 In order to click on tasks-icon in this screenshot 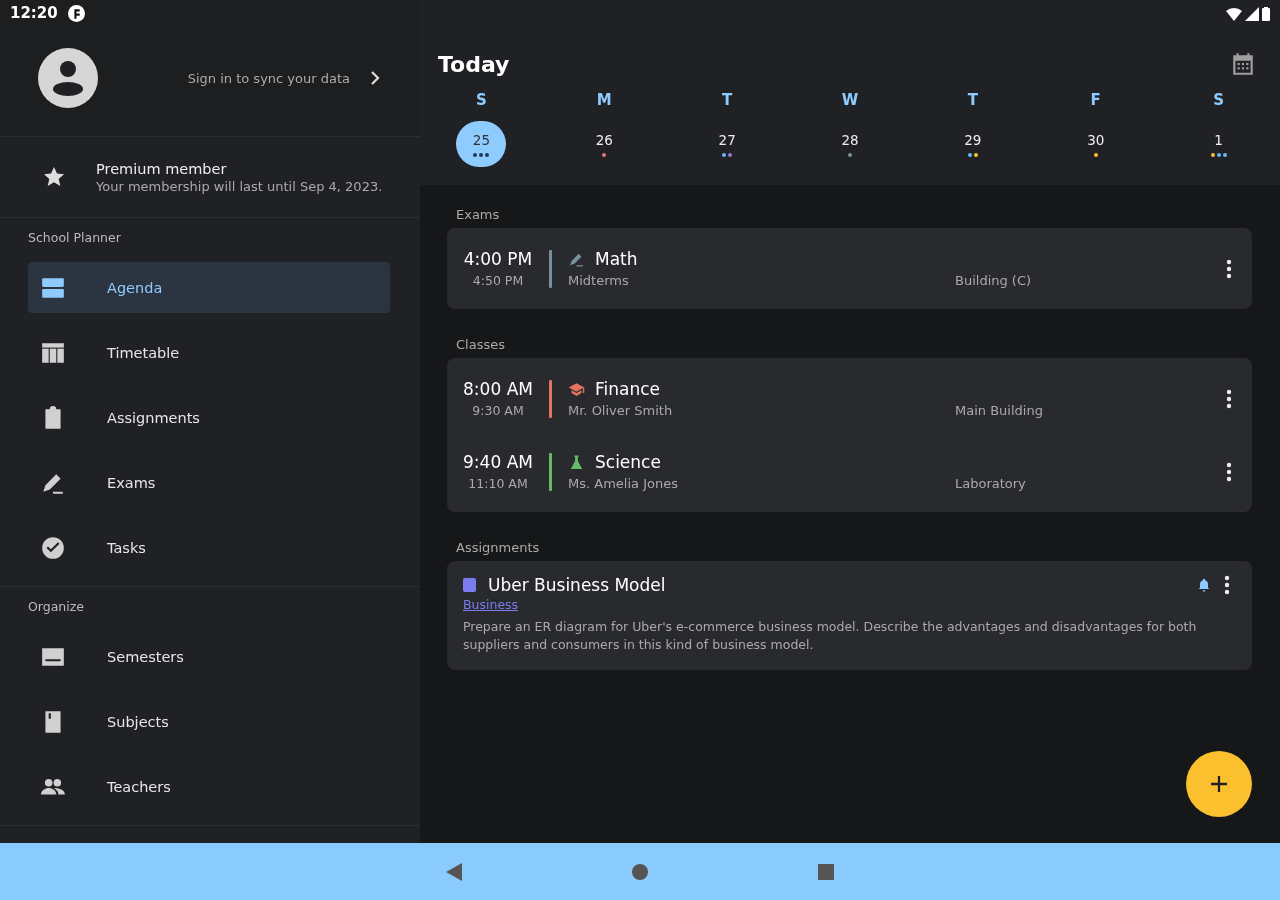, I will do `click(53, 547)`.